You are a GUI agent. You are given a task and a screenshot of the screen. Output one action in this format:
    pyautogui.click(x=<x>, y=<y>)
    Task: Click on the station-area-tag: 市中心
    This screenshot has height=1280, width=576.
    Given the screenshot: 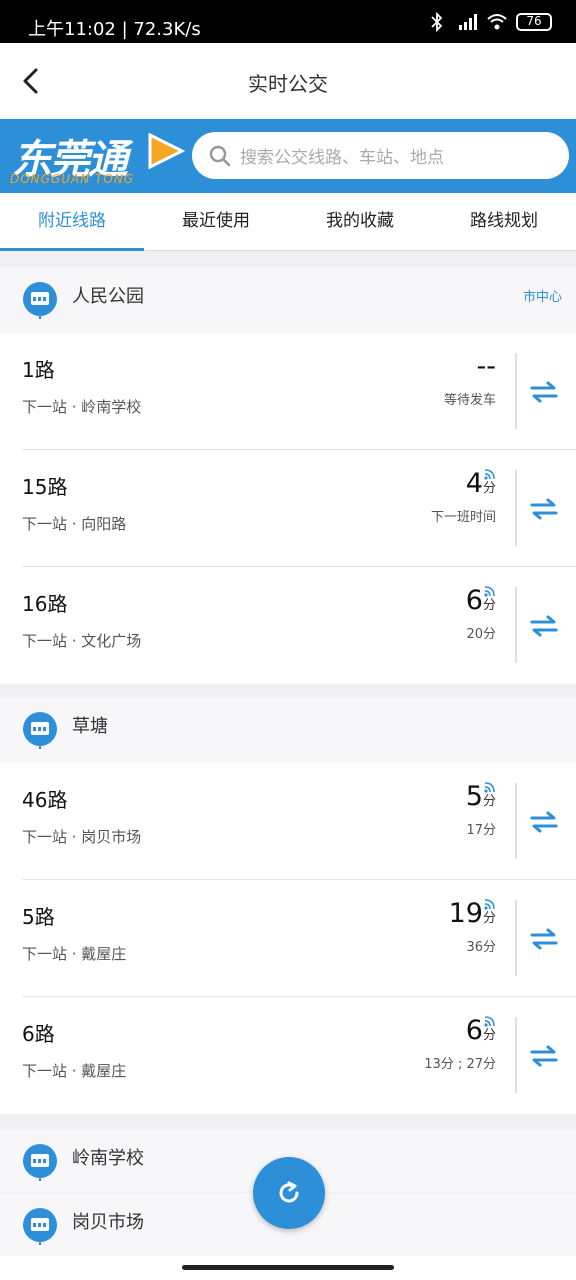 What is the action you would take?
    pyautogui.click(x=542, y=297)
    